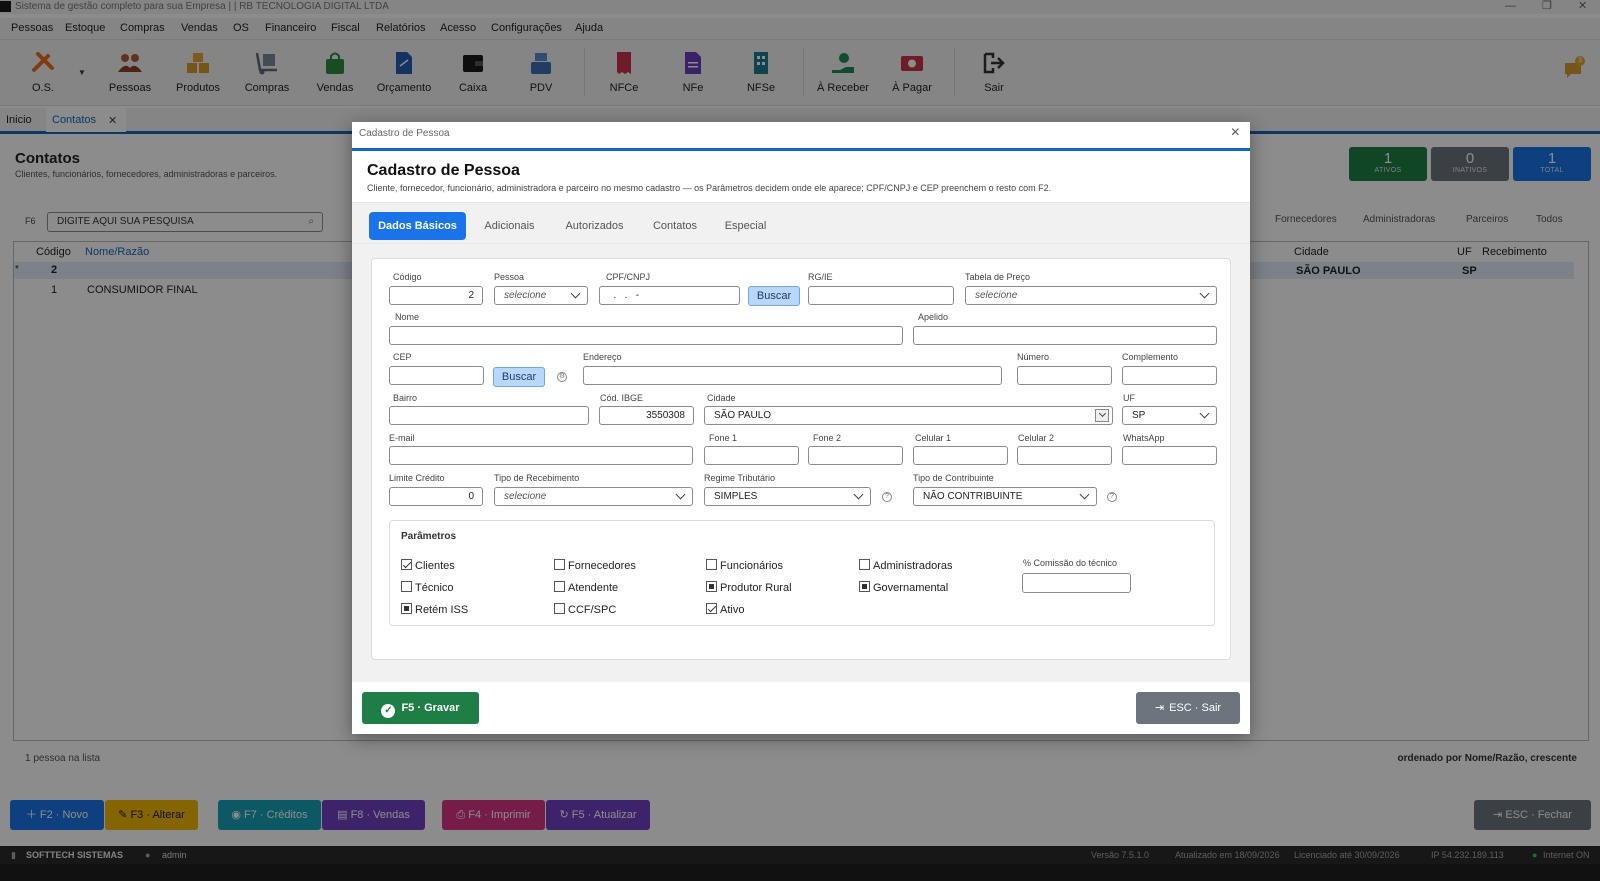  Describe the element at coordinates (675, 226) in the screenshot. I see `tab-contatos: Contatos` at that location.